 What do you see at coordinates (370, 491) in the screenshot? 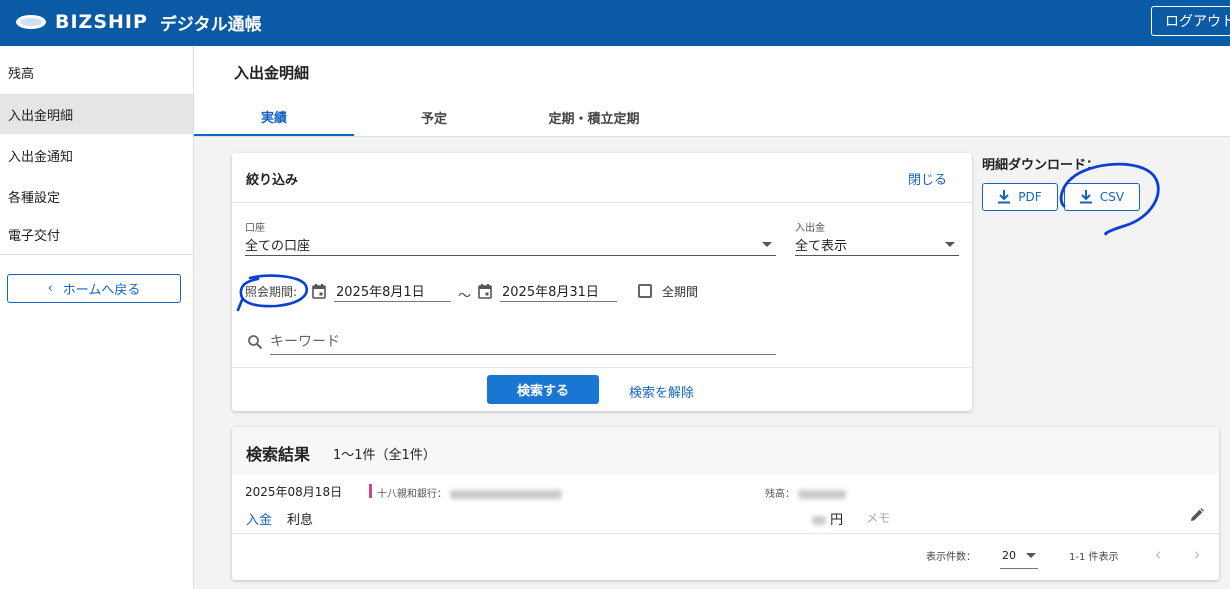
I see `deposit-marker` at bounding box center [370, 491].